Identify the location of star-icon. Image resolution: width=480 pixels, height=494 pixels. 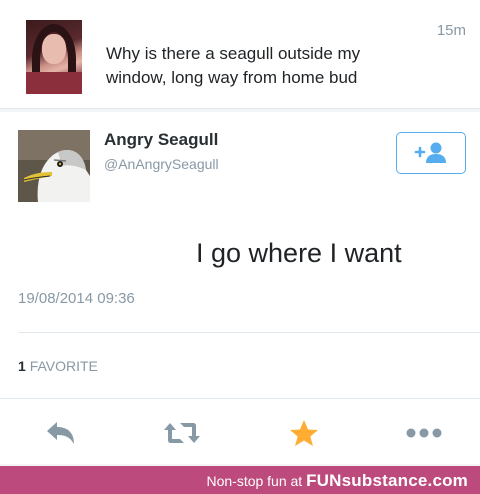
(304, 433).